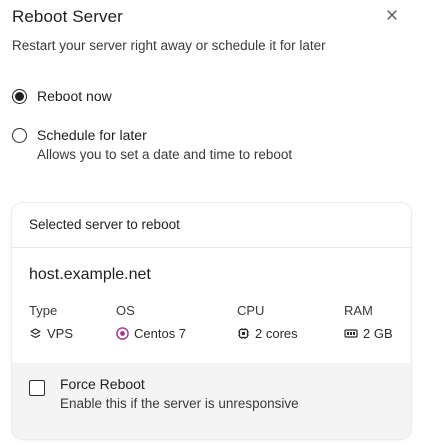 The width and height of the screenshot is (423, 446). Describe the element at coordinates (74, 96) in the screenshot. I see `reboot-now-label: Reboot now` at that location.